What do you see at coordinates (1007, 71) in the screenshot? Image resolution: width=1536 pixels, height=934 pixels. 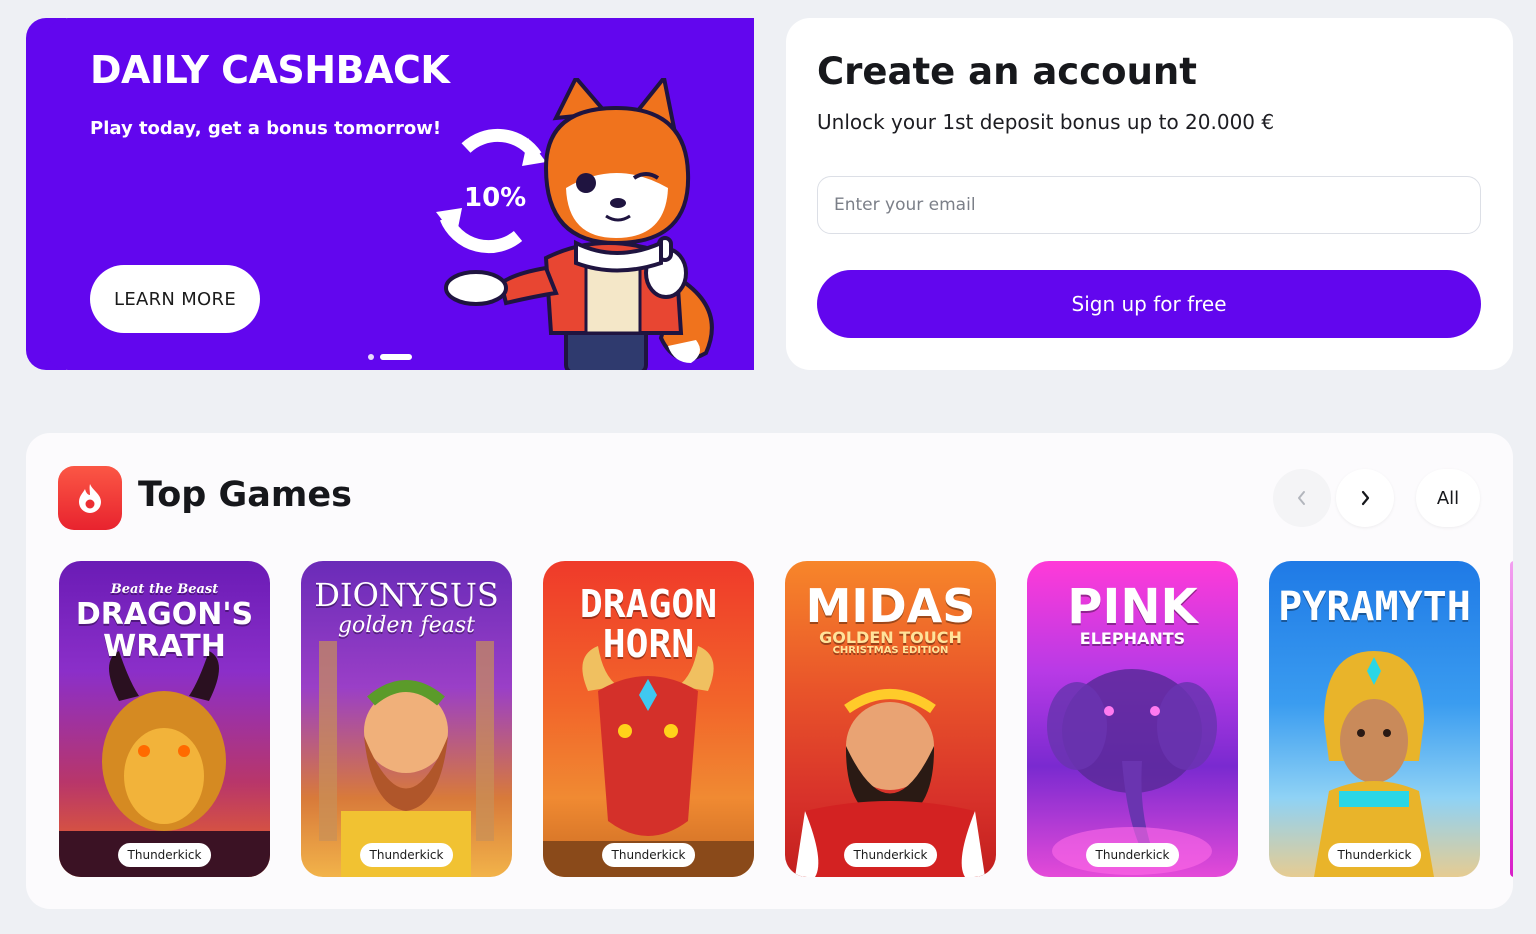 I see `signup-title: Create an account` at bounding box center [1007, 71].